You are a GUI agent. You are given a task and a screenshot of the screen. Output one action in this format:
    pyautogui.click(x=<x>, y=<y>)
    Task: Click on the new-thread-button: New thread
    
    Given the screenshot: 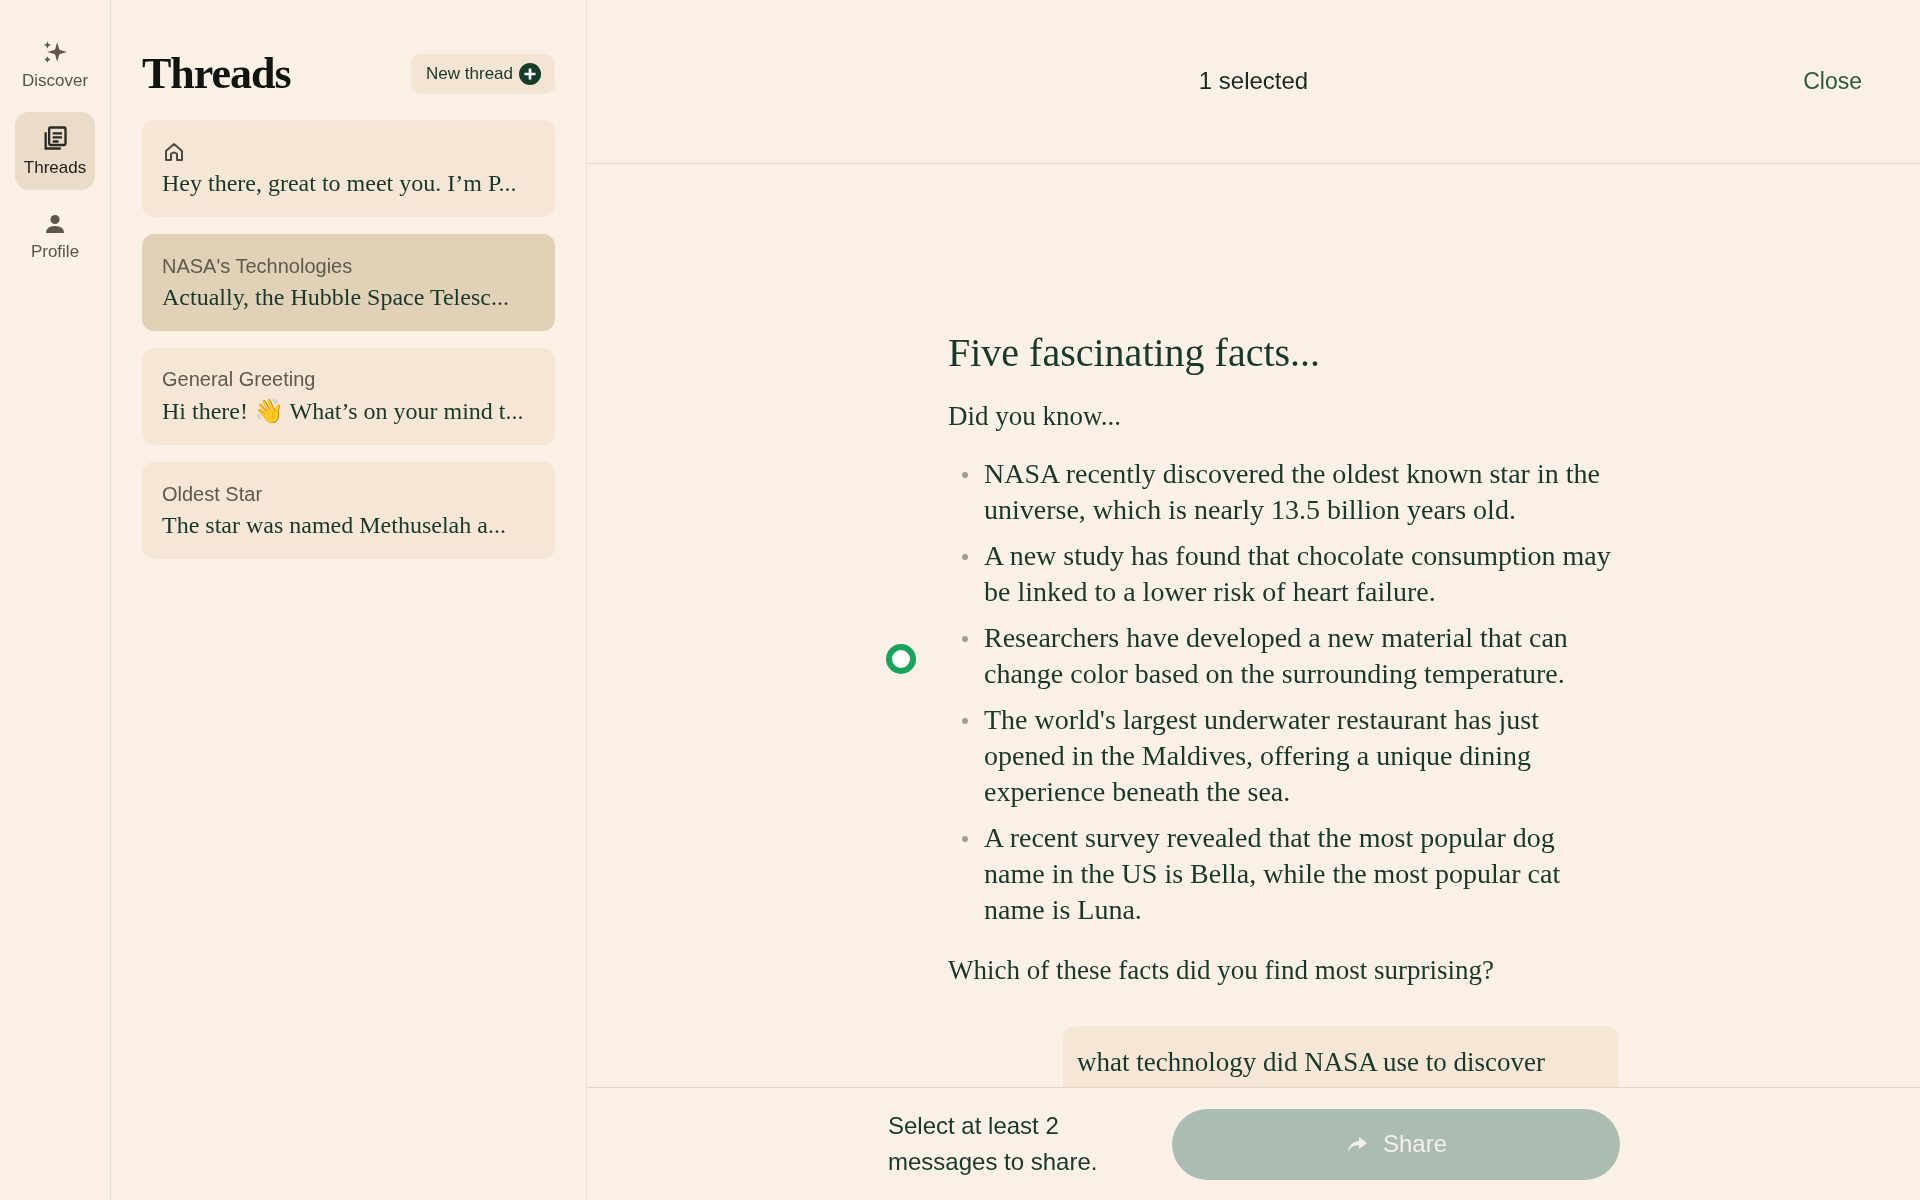 What is the action you would take?
    pyautogui.click(x=483, y=73)
    